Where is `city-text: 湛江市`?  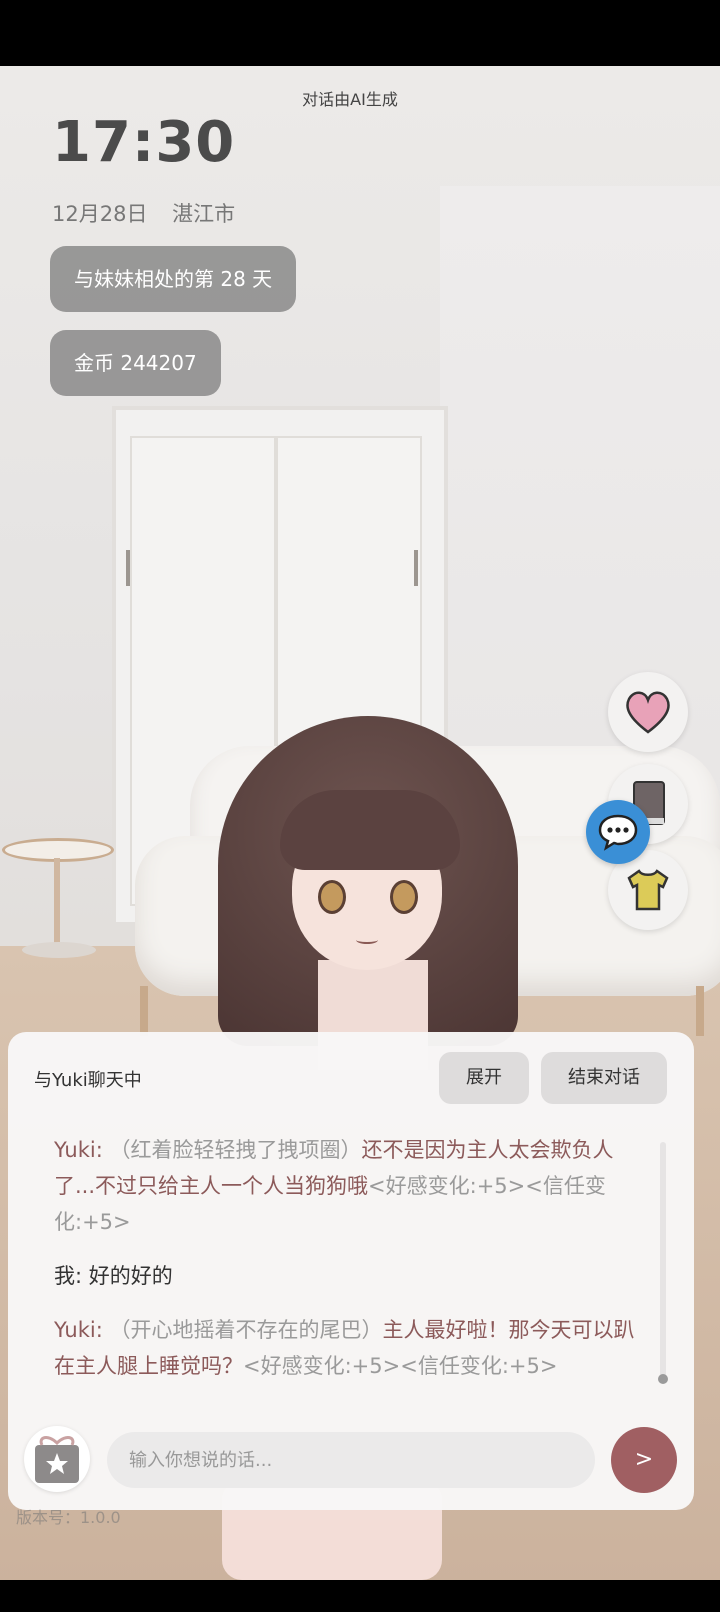 city-text: 湛江市 is located at coordinates (204, 214).